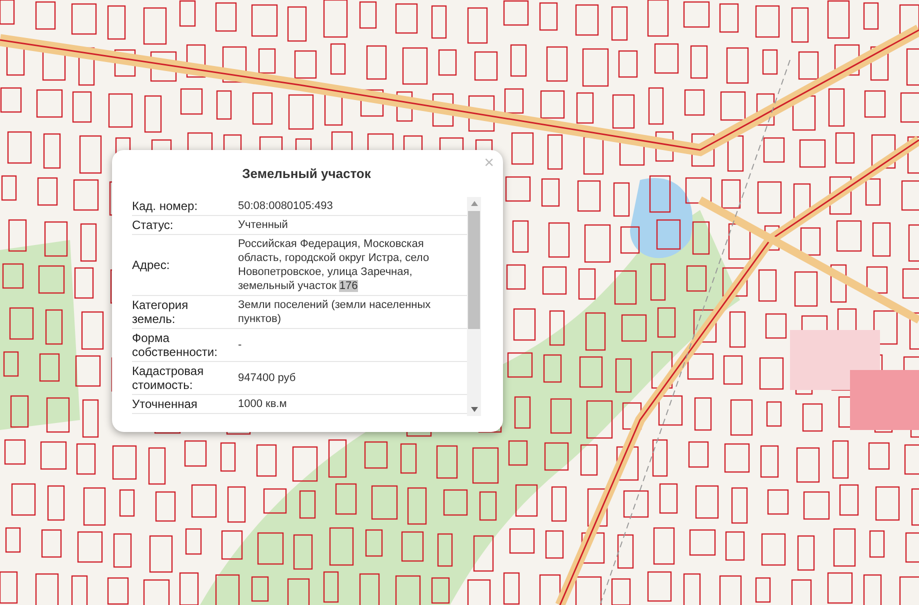 This screenshot has height=605, width=919. Describe the element at coordinates (168, 378) in the screenshot. I see `field-label: Кадастровая стоимость:` at that location.